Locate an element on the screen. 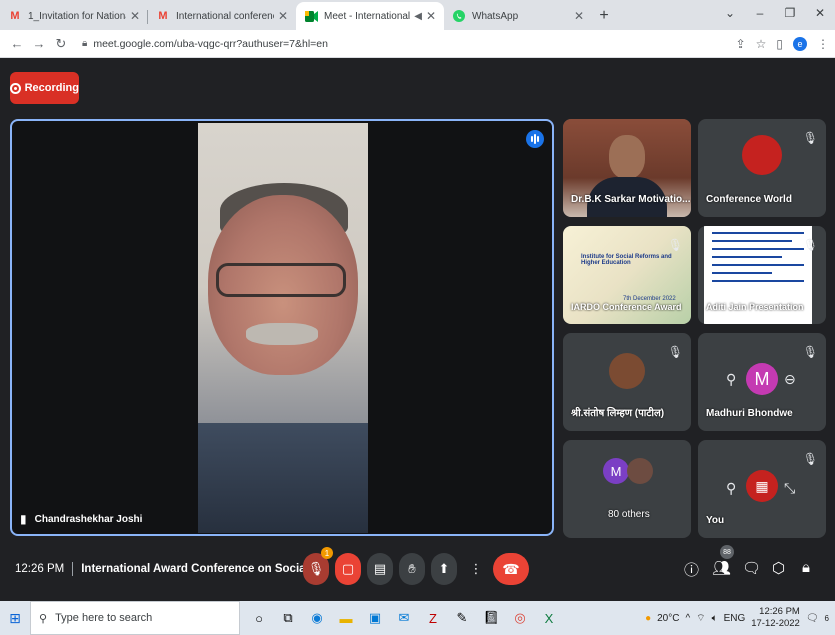 This screenshot has height=635, width=835. volume-icon: 🔈︎ is located at coordinates (715, 618).